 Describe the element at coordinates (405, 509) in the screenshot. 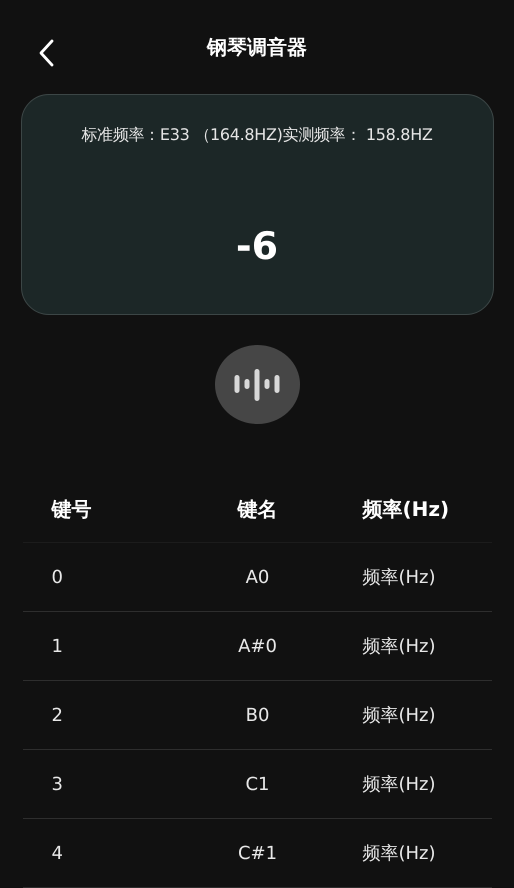

I see `column-header: 频率(Hz)` at that location.